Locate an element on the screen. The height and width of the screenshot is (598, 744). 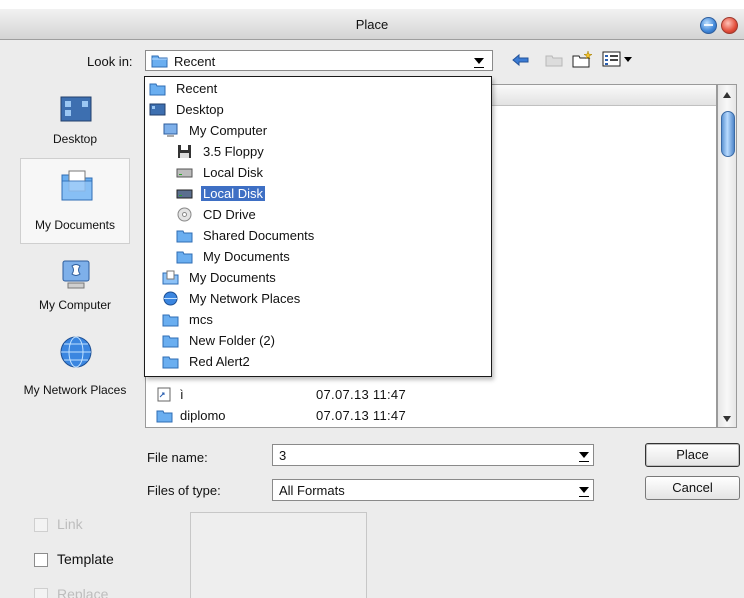
sidebar-item-my-computer: My Computer is located at coordinates (75, 289).